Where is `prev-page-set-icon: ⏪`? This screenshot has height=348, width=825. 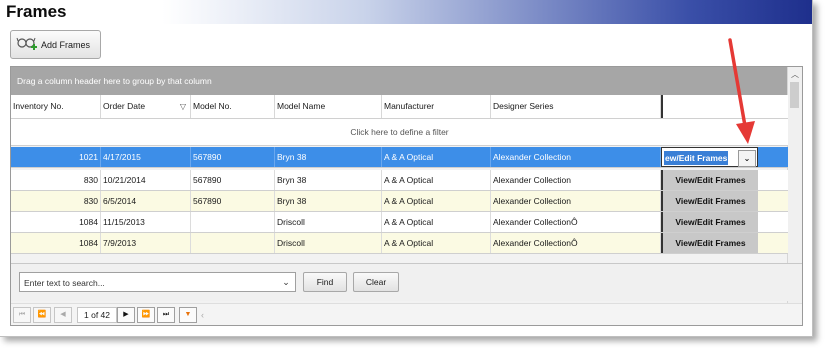 prev-page-set-icon: ⏪ is located at coordinates (42, 315).